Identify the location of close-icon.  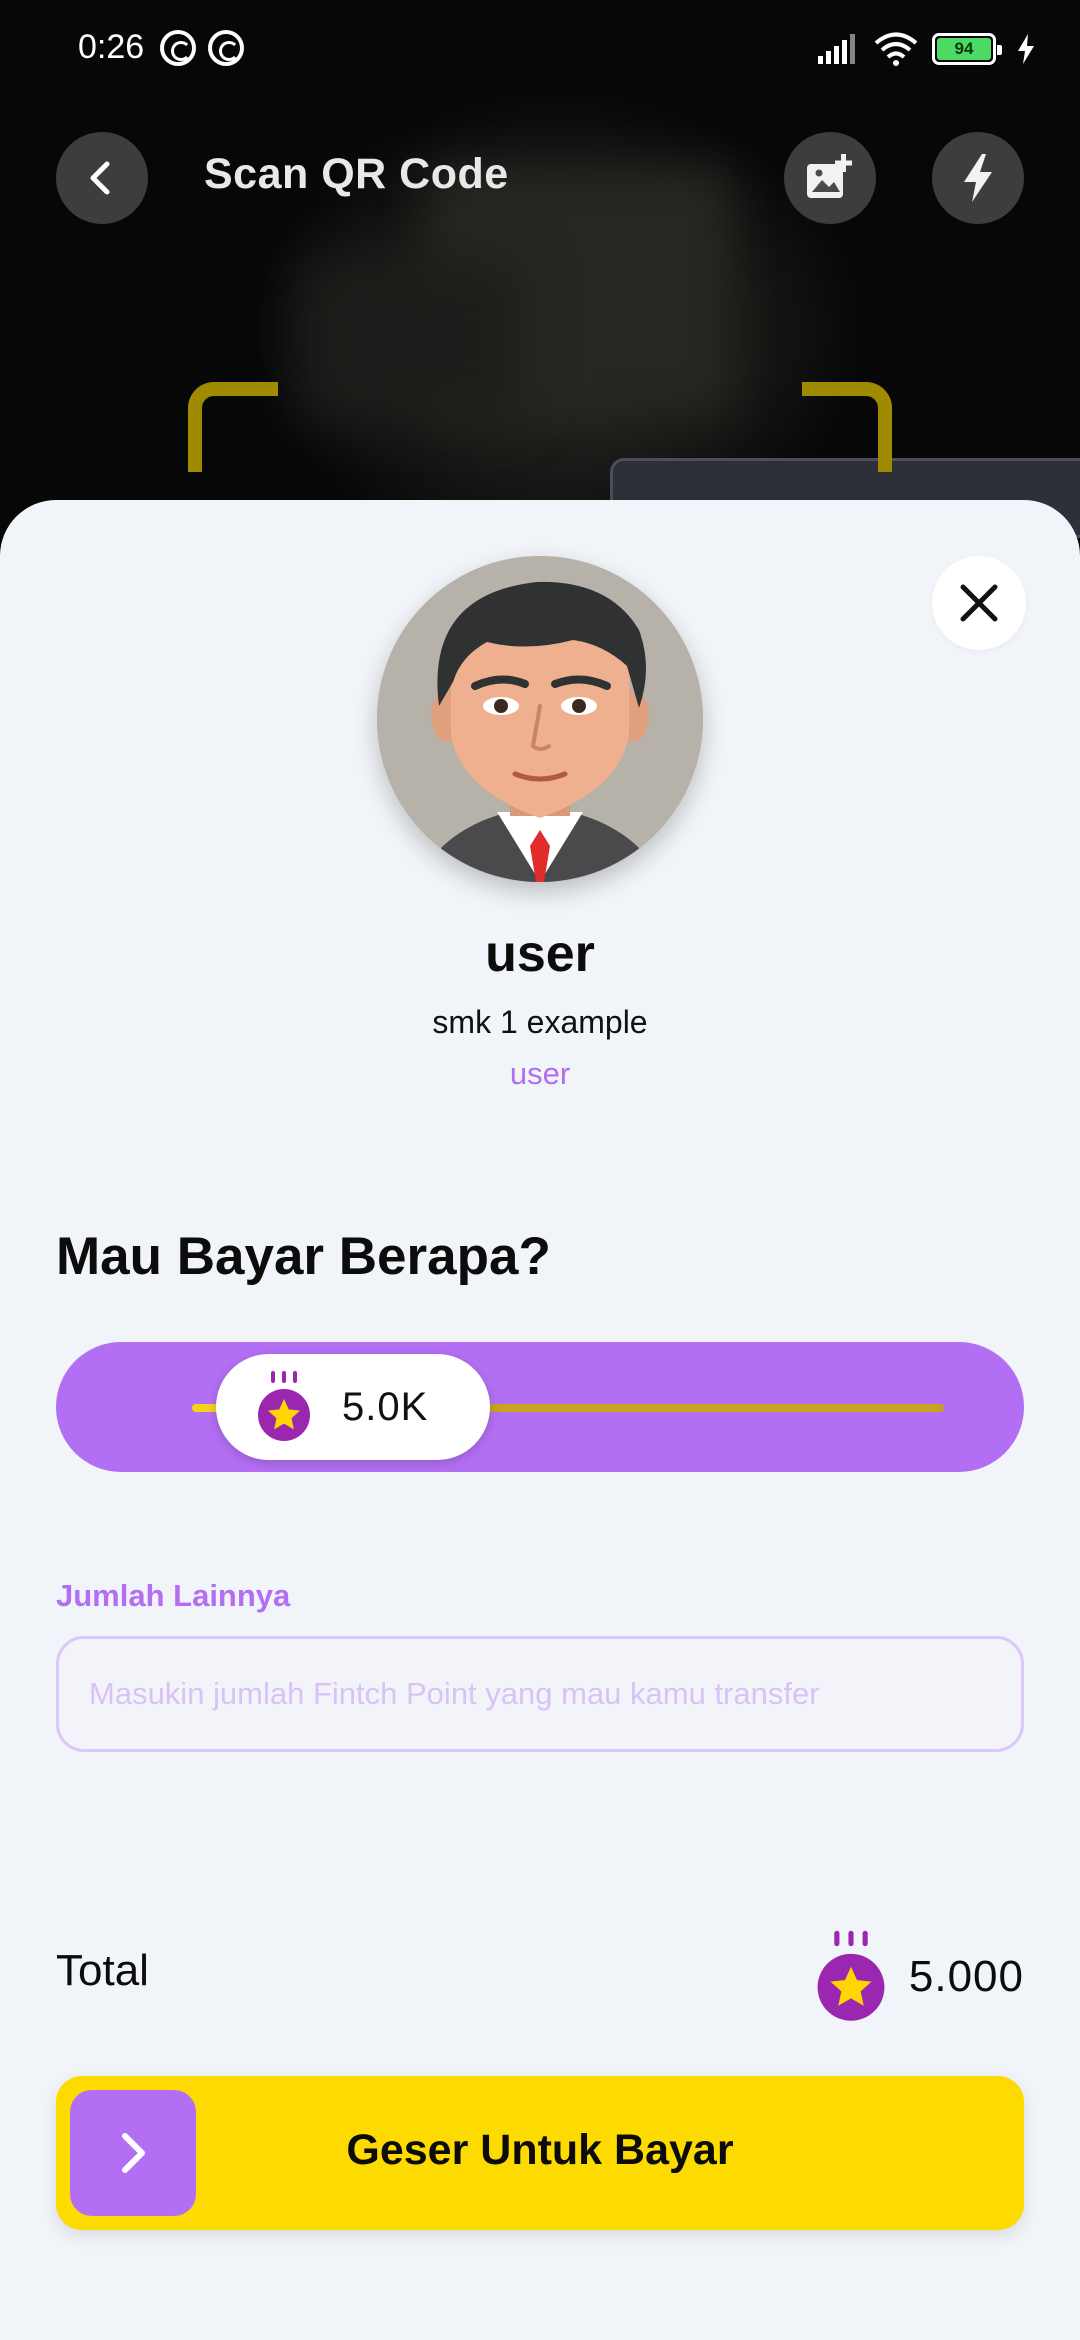
(979, 603).